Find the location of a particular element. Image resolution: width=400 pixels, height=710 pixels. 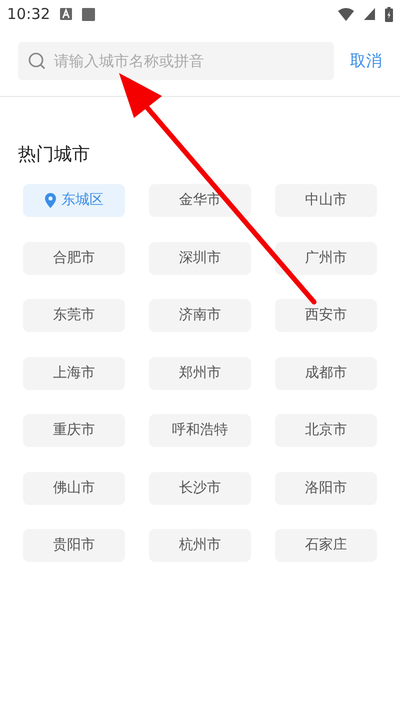

city-chip: 东莞市 is located at coordinates (74, 315).